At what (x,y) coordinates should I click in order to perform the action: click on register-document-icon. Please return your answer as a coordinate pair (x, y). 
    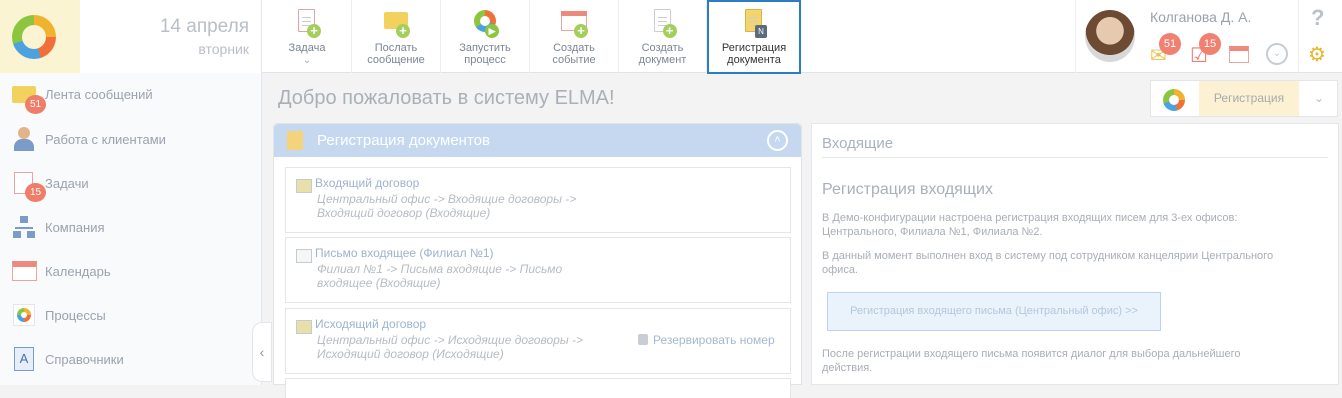
    Looking at the image, I should click on (295, 140).